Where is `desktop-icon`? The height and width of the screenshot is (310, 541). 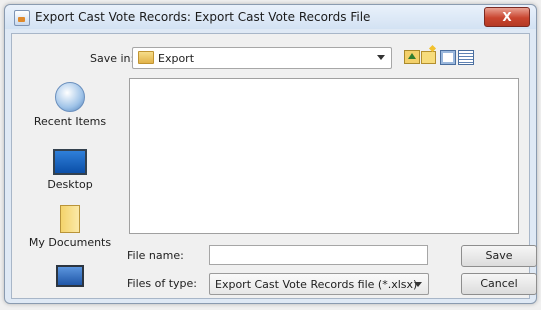
desktop-icon is located at coordinates (70, 162).